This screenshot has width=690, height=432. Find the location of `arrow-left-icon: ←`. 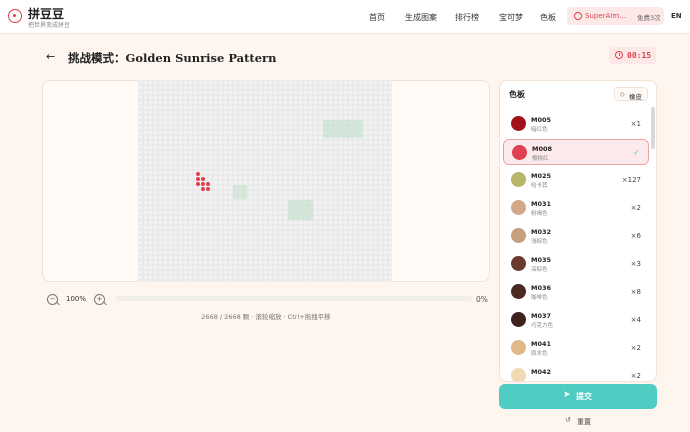

arrow-left-icon: ← is located at coordinates (50, 56).